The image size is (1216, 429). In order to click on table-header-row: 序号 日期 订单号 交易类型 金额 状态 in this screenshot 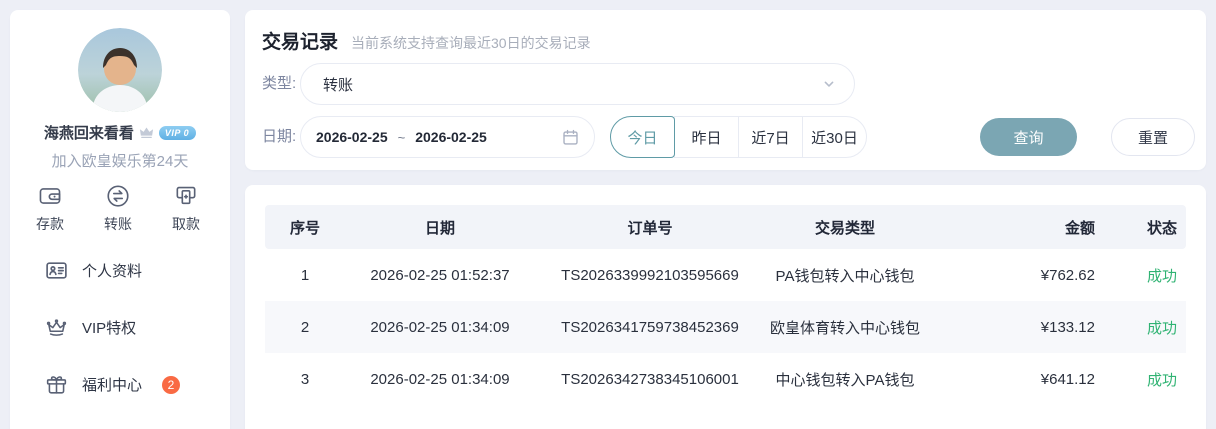, I will do `click(725, 227)`.